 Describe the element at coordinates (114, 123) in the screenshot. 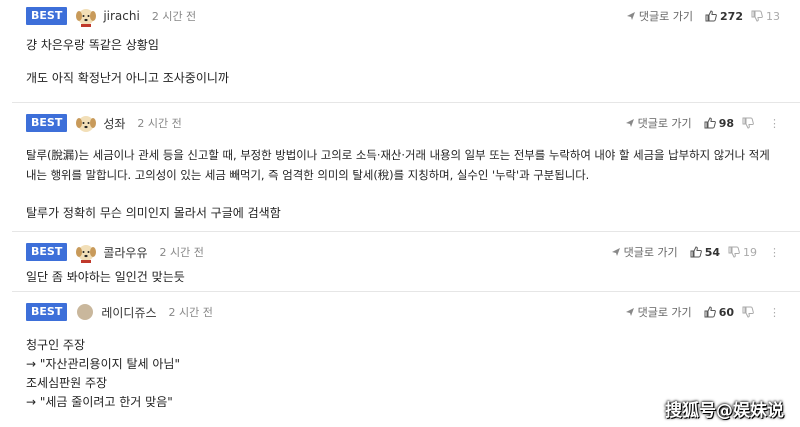

I see `comment-author: 성좌` at that location.